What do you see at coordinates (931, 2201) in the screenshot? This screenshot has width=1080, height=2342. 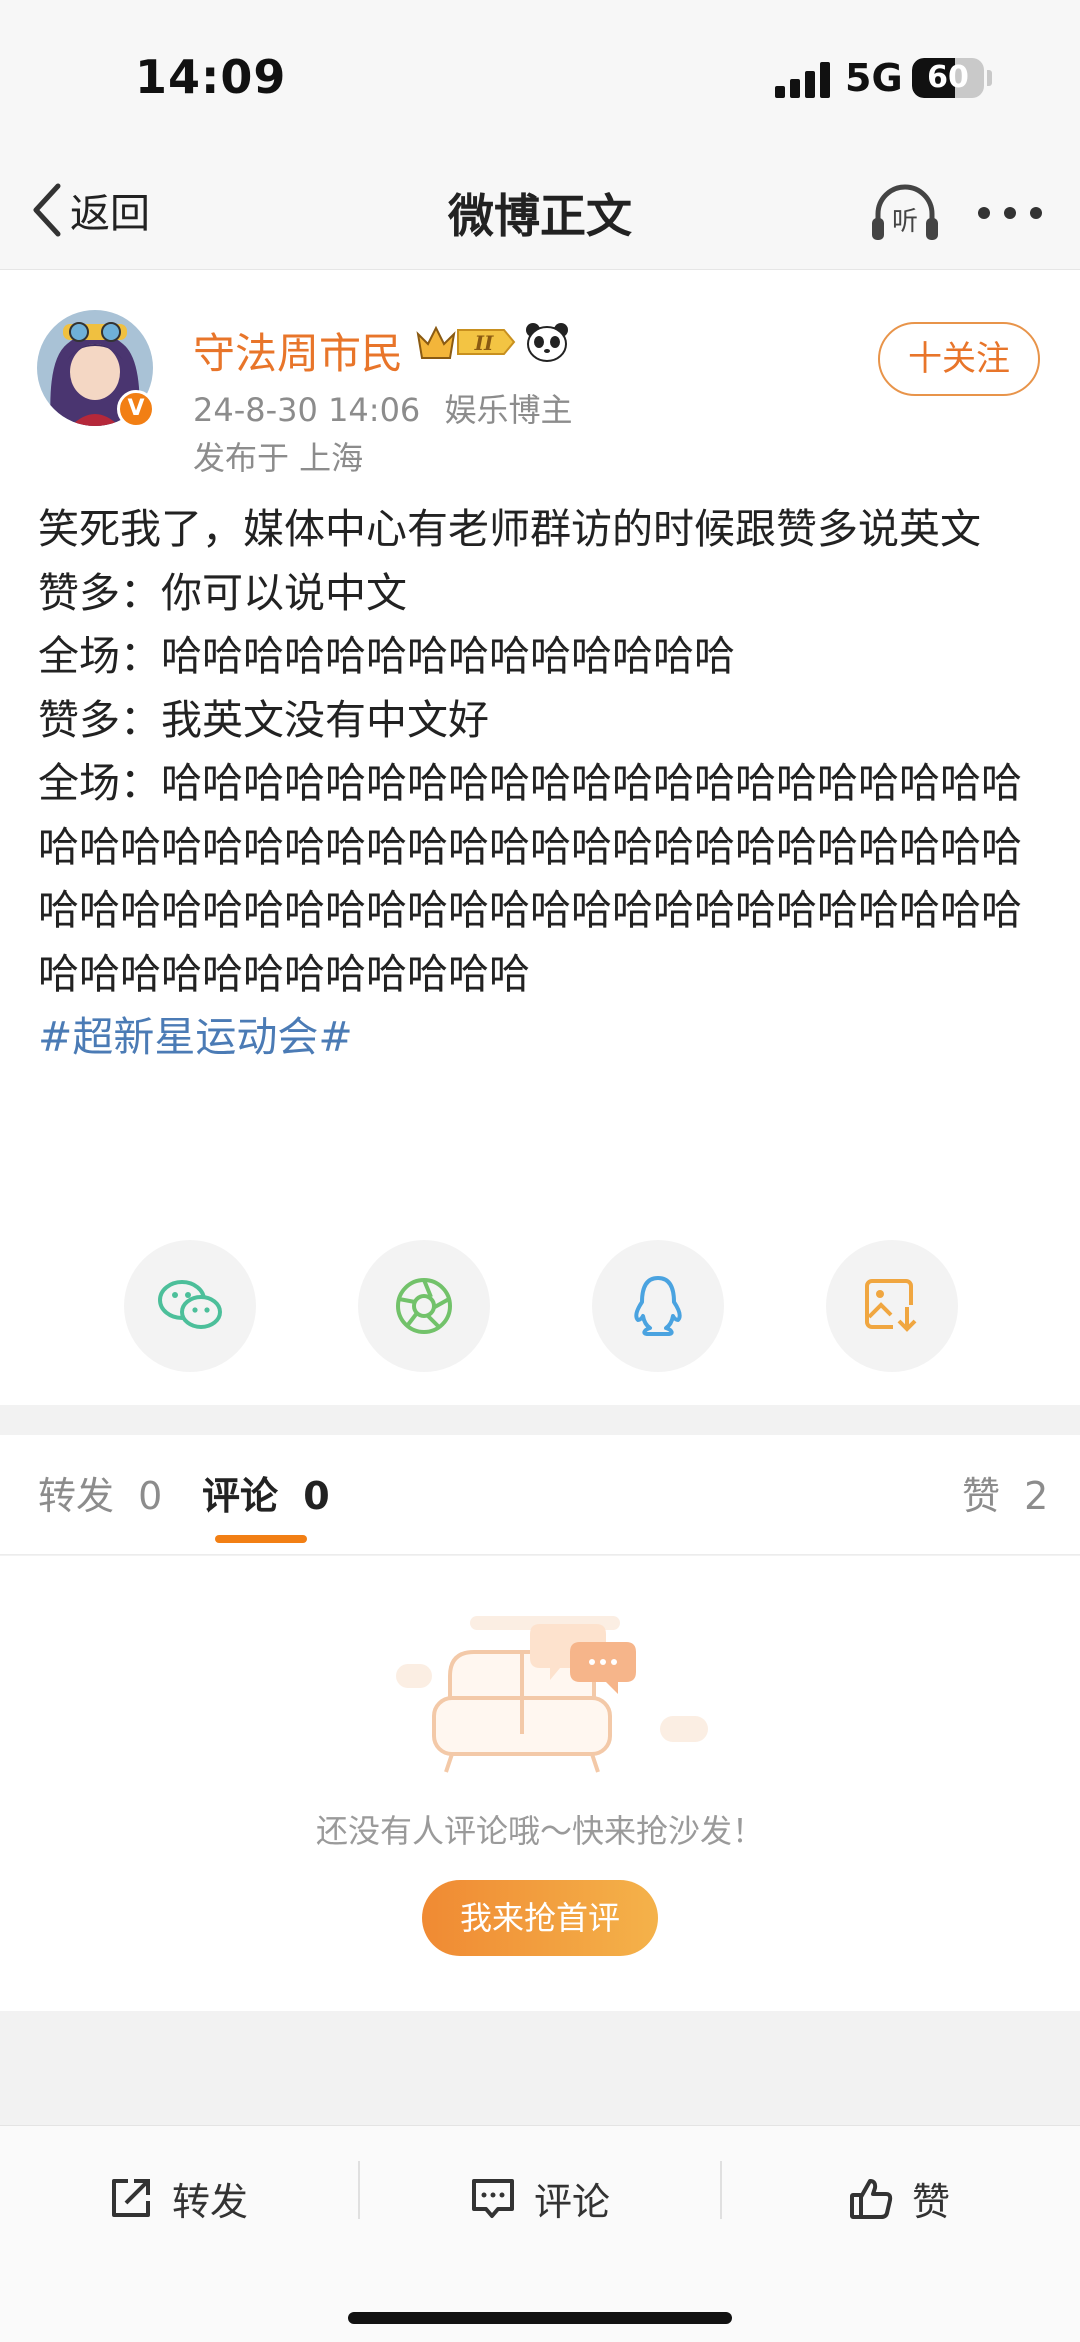 I see `like-label: 赞` at bounding box center [931, 2201].